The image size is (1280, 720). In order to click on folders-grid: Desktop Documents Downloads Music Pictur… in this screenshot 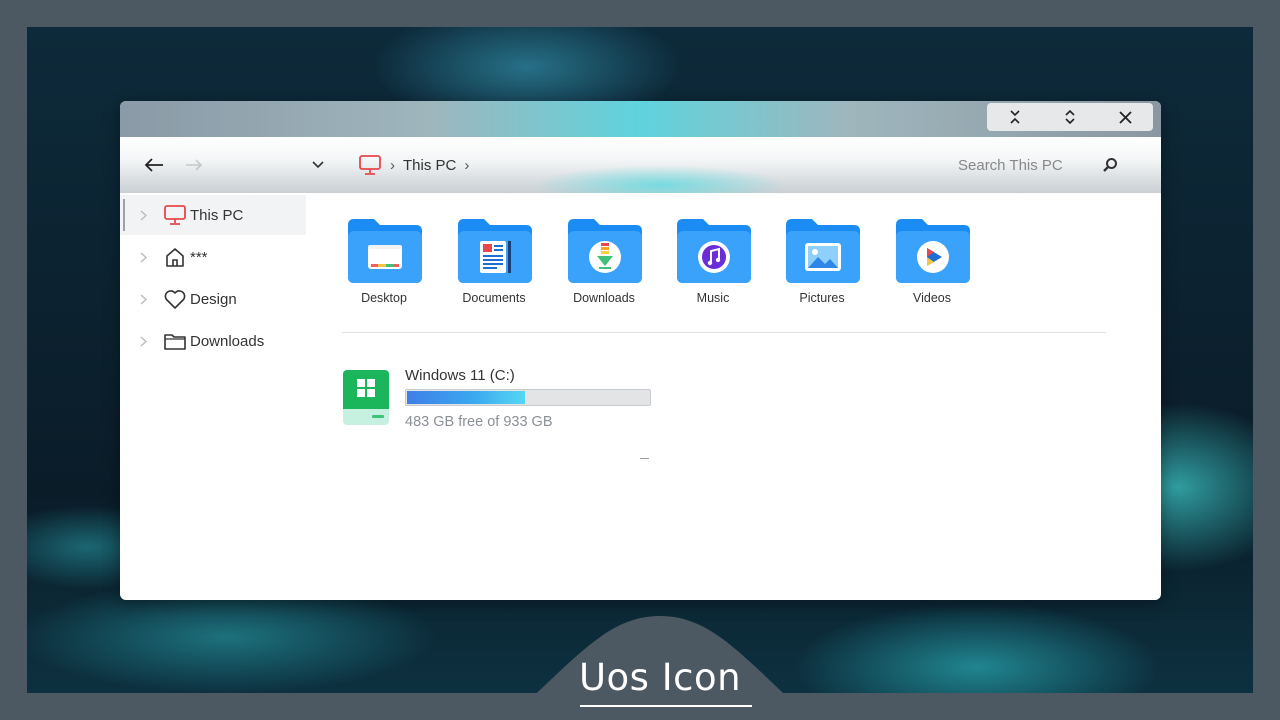, I will do `click(684, 265)`.